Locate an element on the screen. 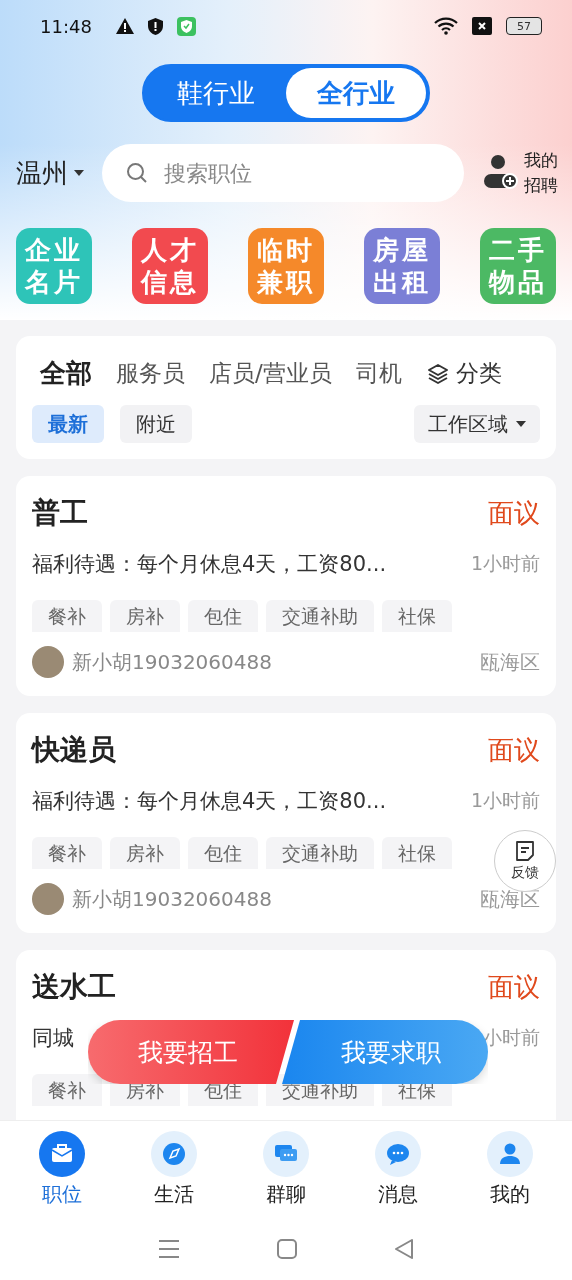 The width and height of the screenshot is (572, 1280). industry-tab: 鞋行业 is located at coordinates (216, 93).